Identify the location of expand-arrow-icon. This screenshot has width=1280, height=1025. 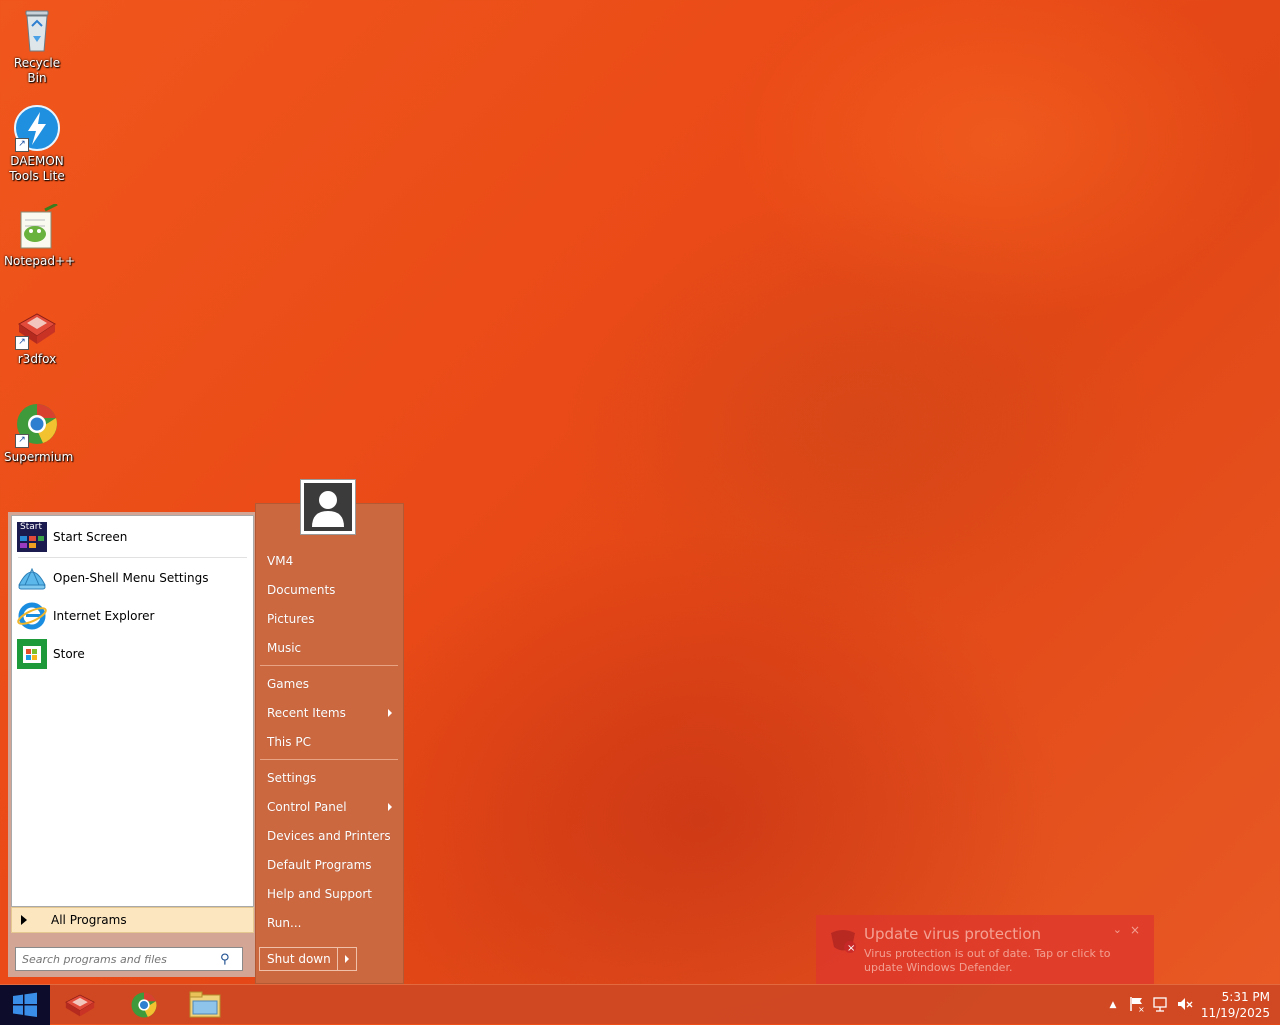
(24, 920).